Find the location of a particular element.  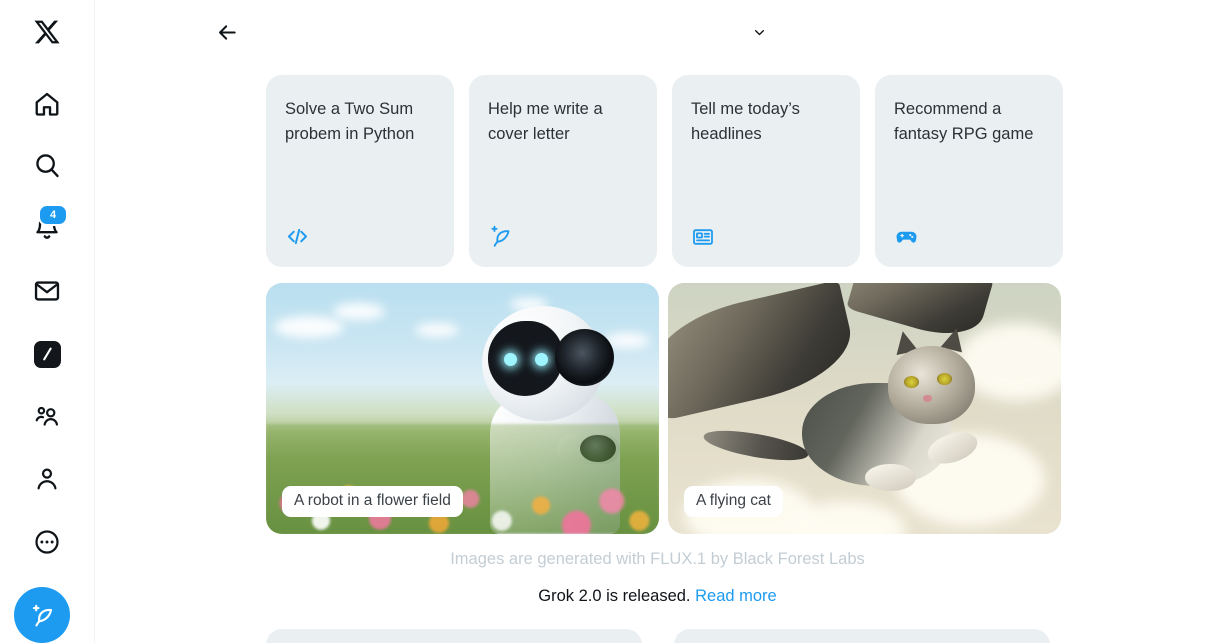

sidebar-item-messages is located at coordinates (47, 291).